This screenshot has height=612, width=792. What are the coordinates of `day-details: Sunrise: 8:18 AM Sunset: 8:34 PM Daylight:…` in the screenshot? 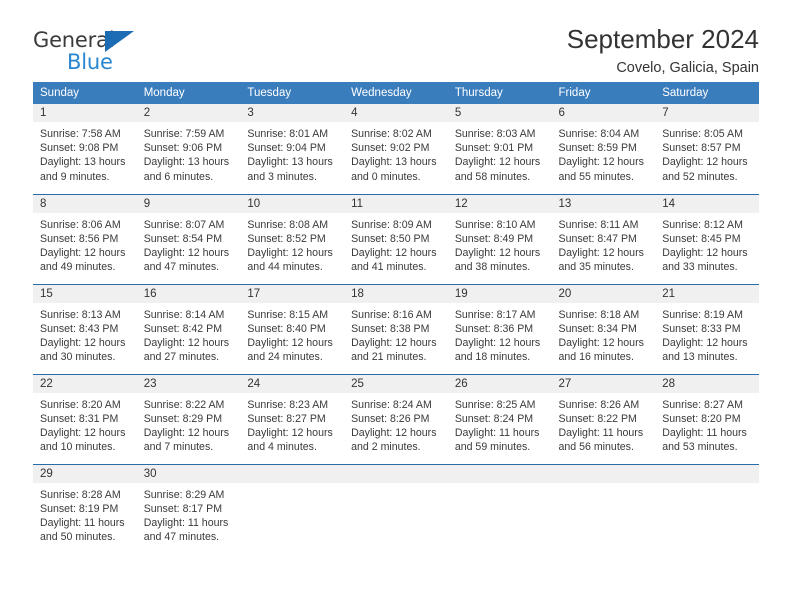 It's located at (604, 334).